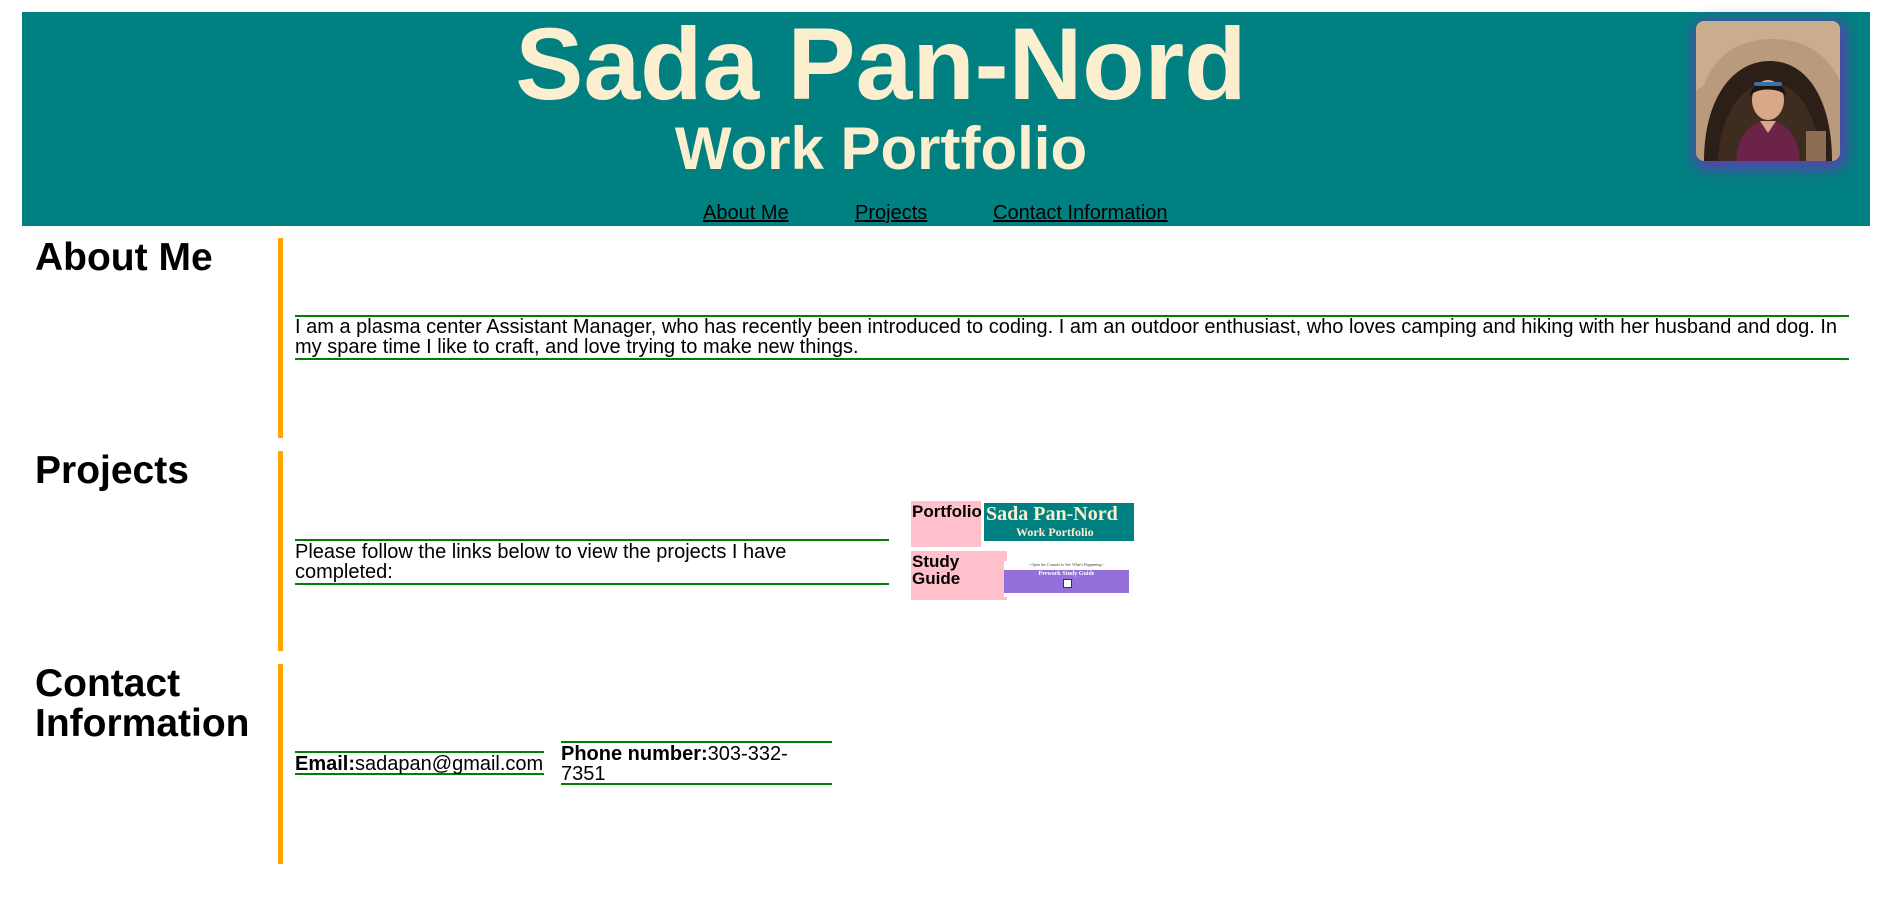 The width and height of the screenshot is (1880, 900). Describe the element at coordinates (905, 213) in the screenshot. I see `nav-link-projects: Projects` at that location.